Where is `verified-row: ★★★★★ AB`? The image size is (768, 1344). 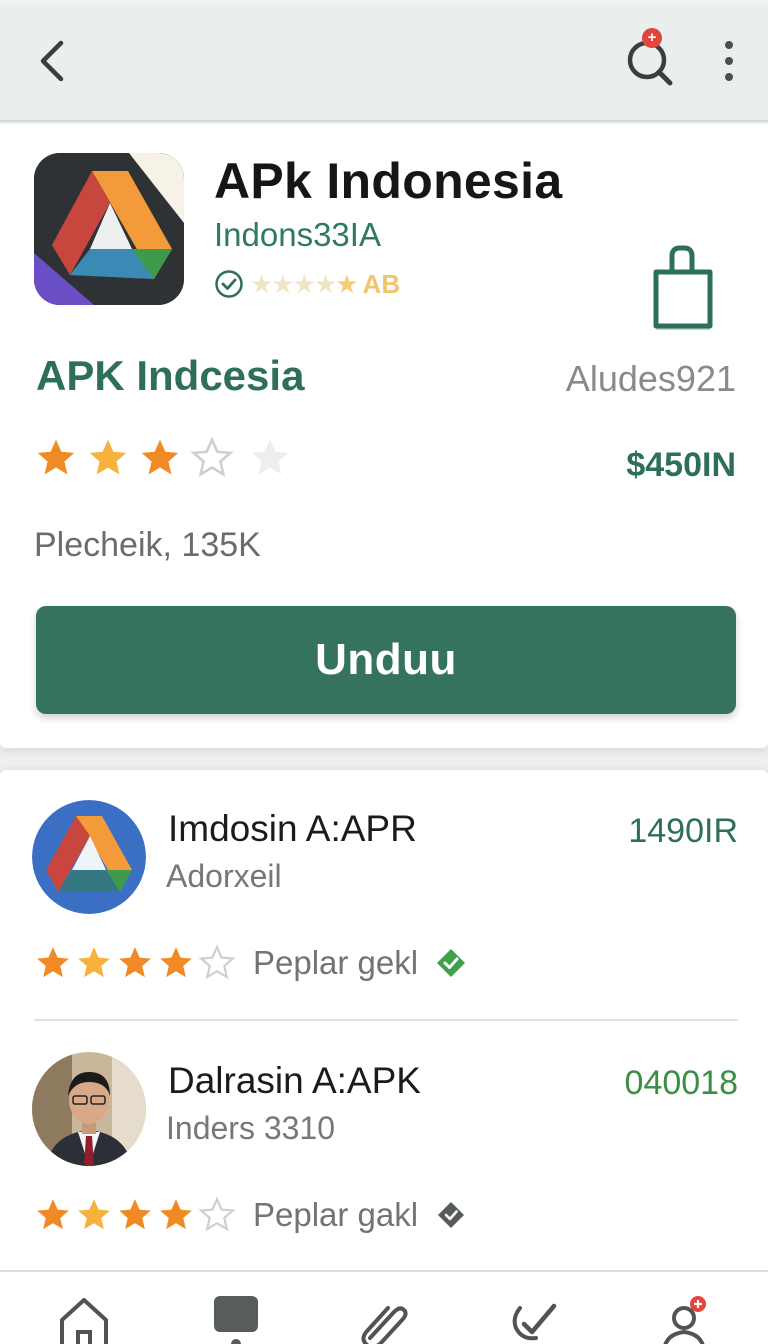
verified-row: ★★★★★ AB is located at coordinates (307, 284).